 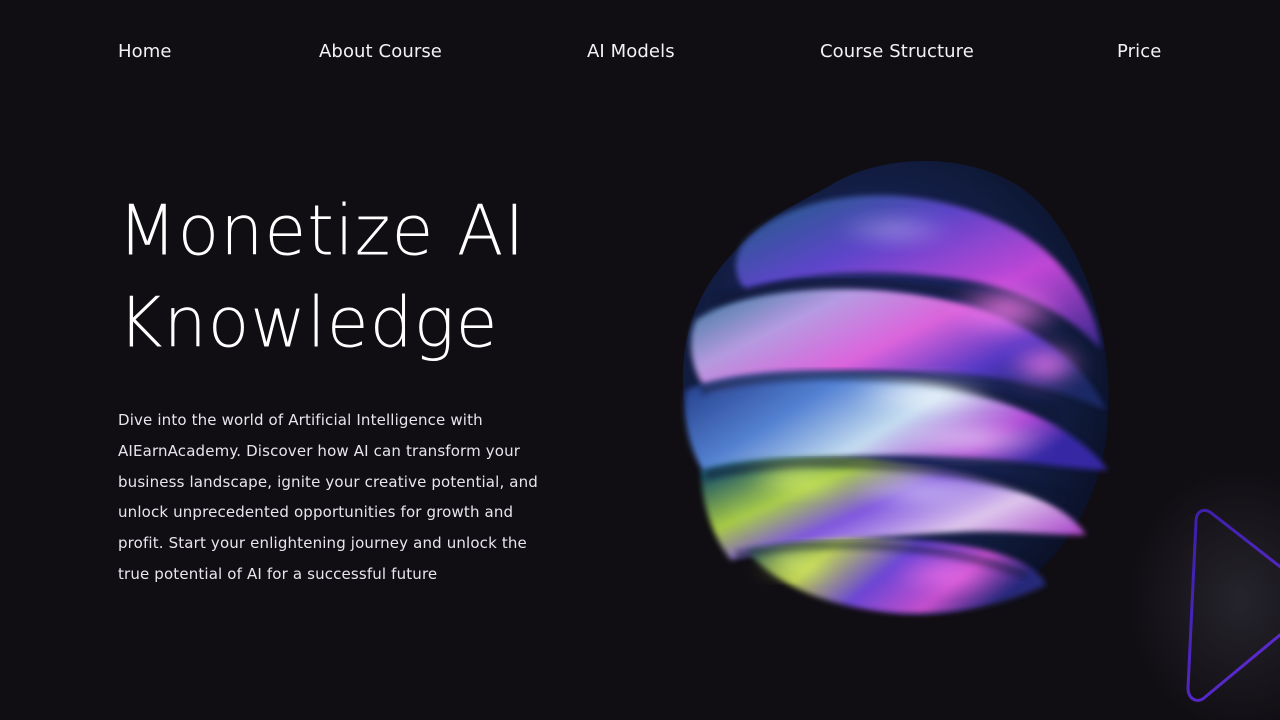 I want to click on hero-title-line-2: Knowledge, so click(x=308, y=323).